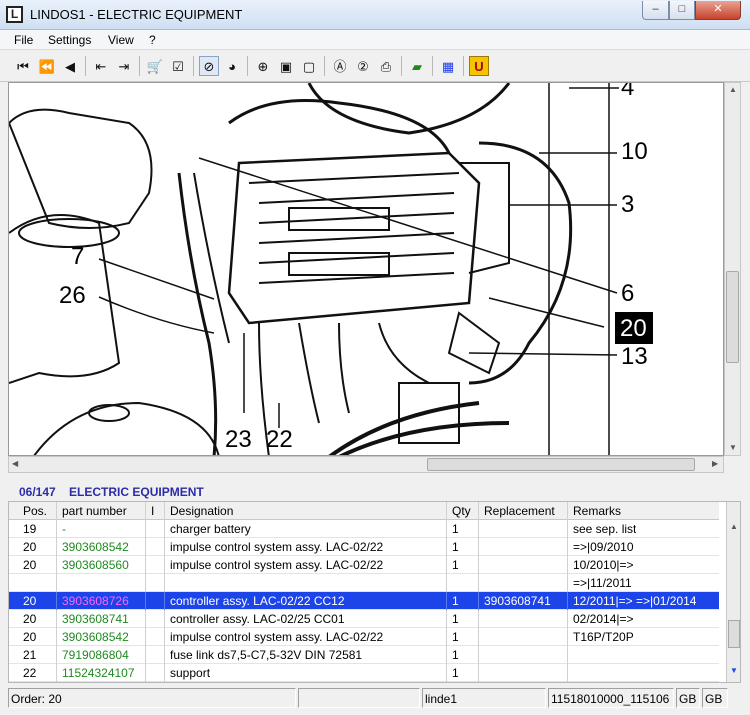 The height and width of the screenshot is (715, 750). I want to click on globe-icon: ◕, so click(232, 66).